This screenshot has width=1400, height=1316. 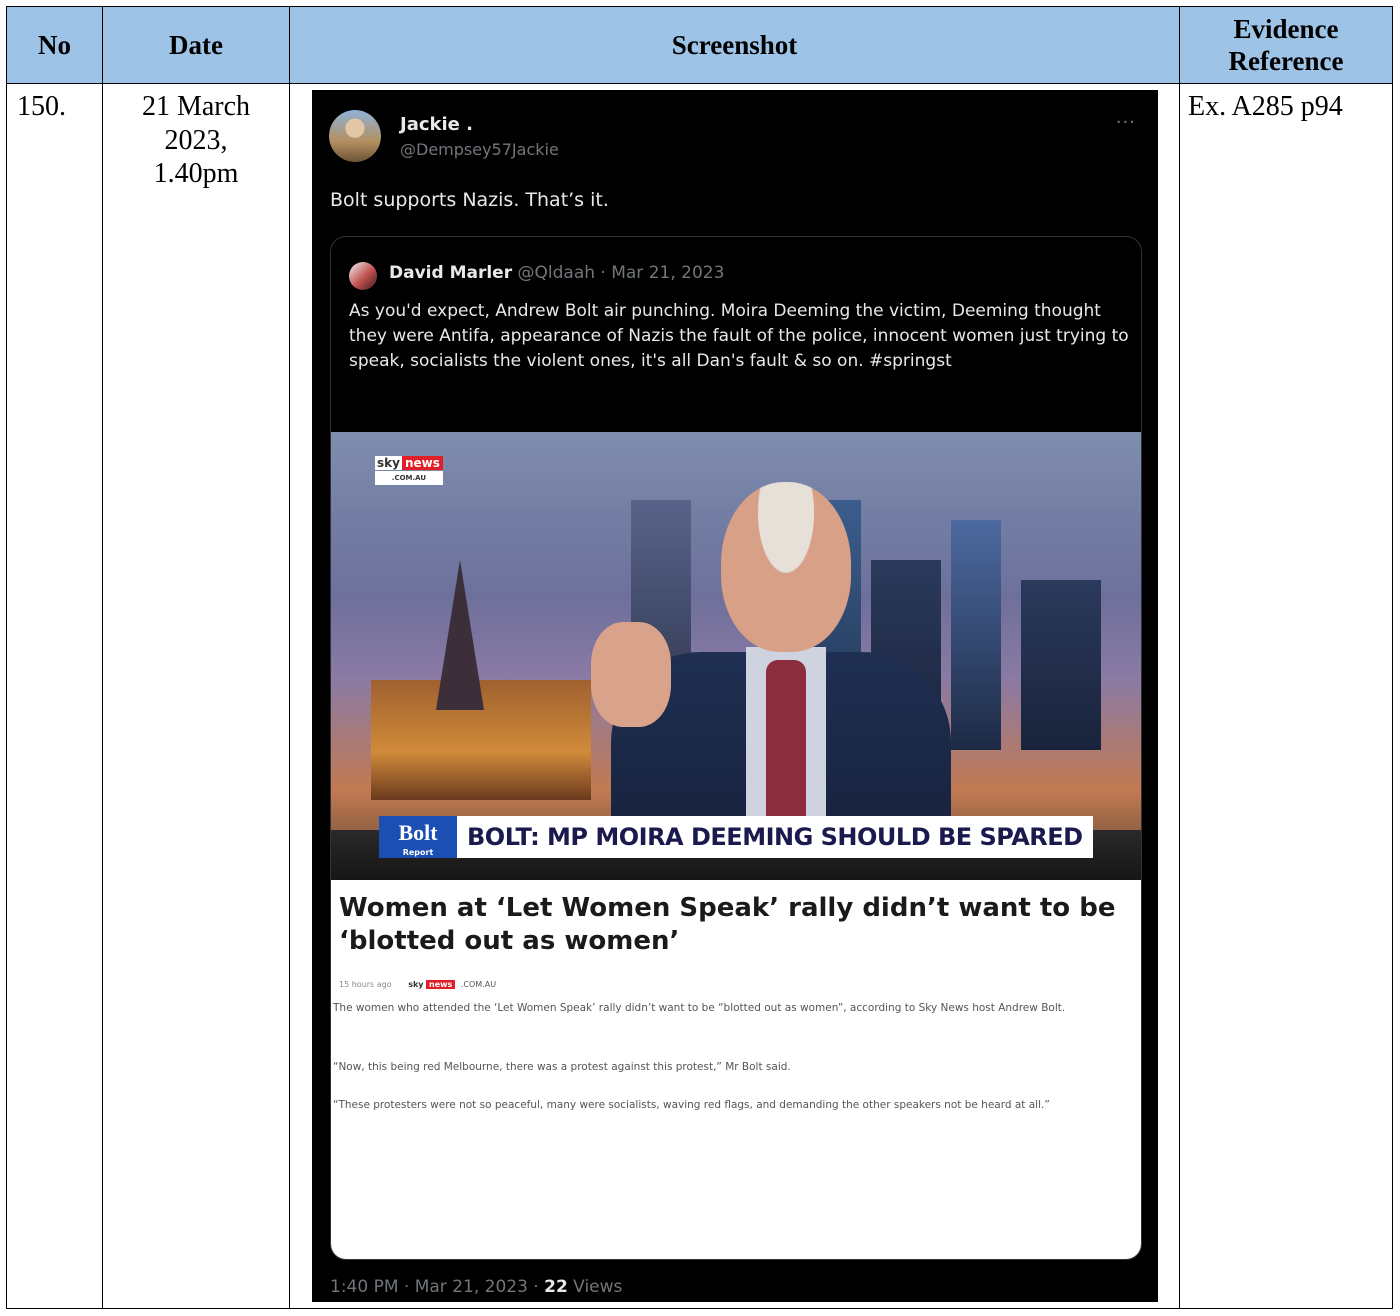 I want to click on presenter-head, so click(x=786, y=567).